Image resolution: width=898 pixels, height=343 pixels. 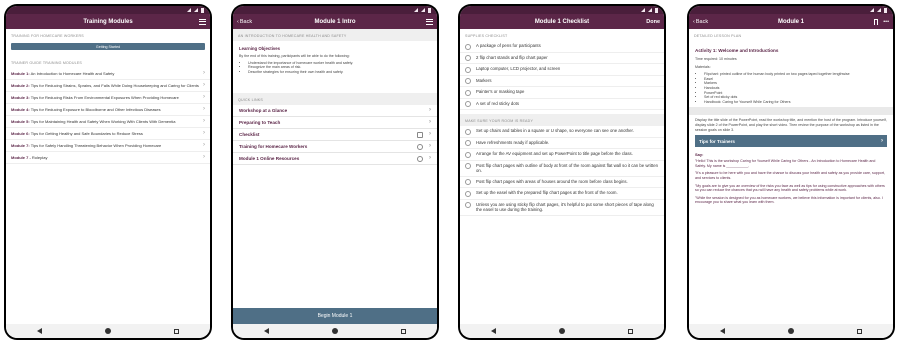 What do you see at coordinates (500, 91) in the screenshot?
I see `checklist-item-label: Painter's or masking tape` at bounding box center [500, 91].